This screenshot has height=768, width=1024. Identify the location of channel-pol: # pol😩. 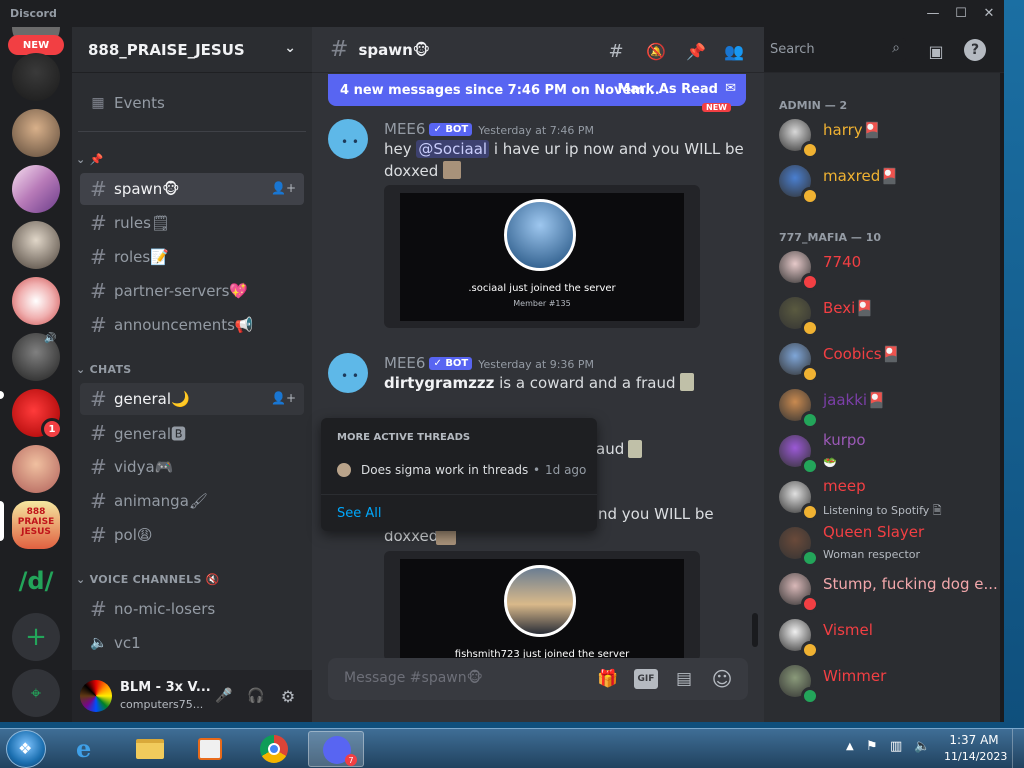
(192, 535).